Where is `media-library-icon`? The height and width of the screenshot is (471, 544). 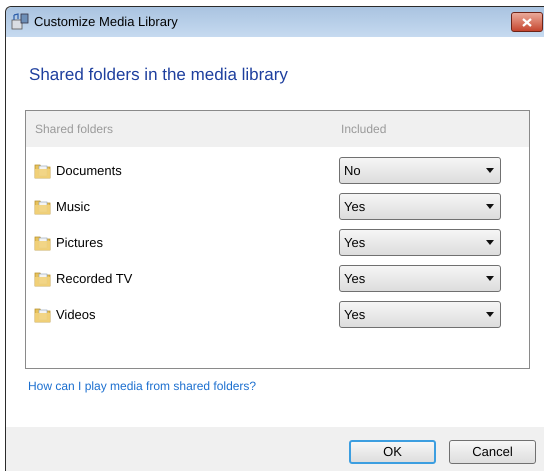 media-library-icon is located at coordinates (20, 22).